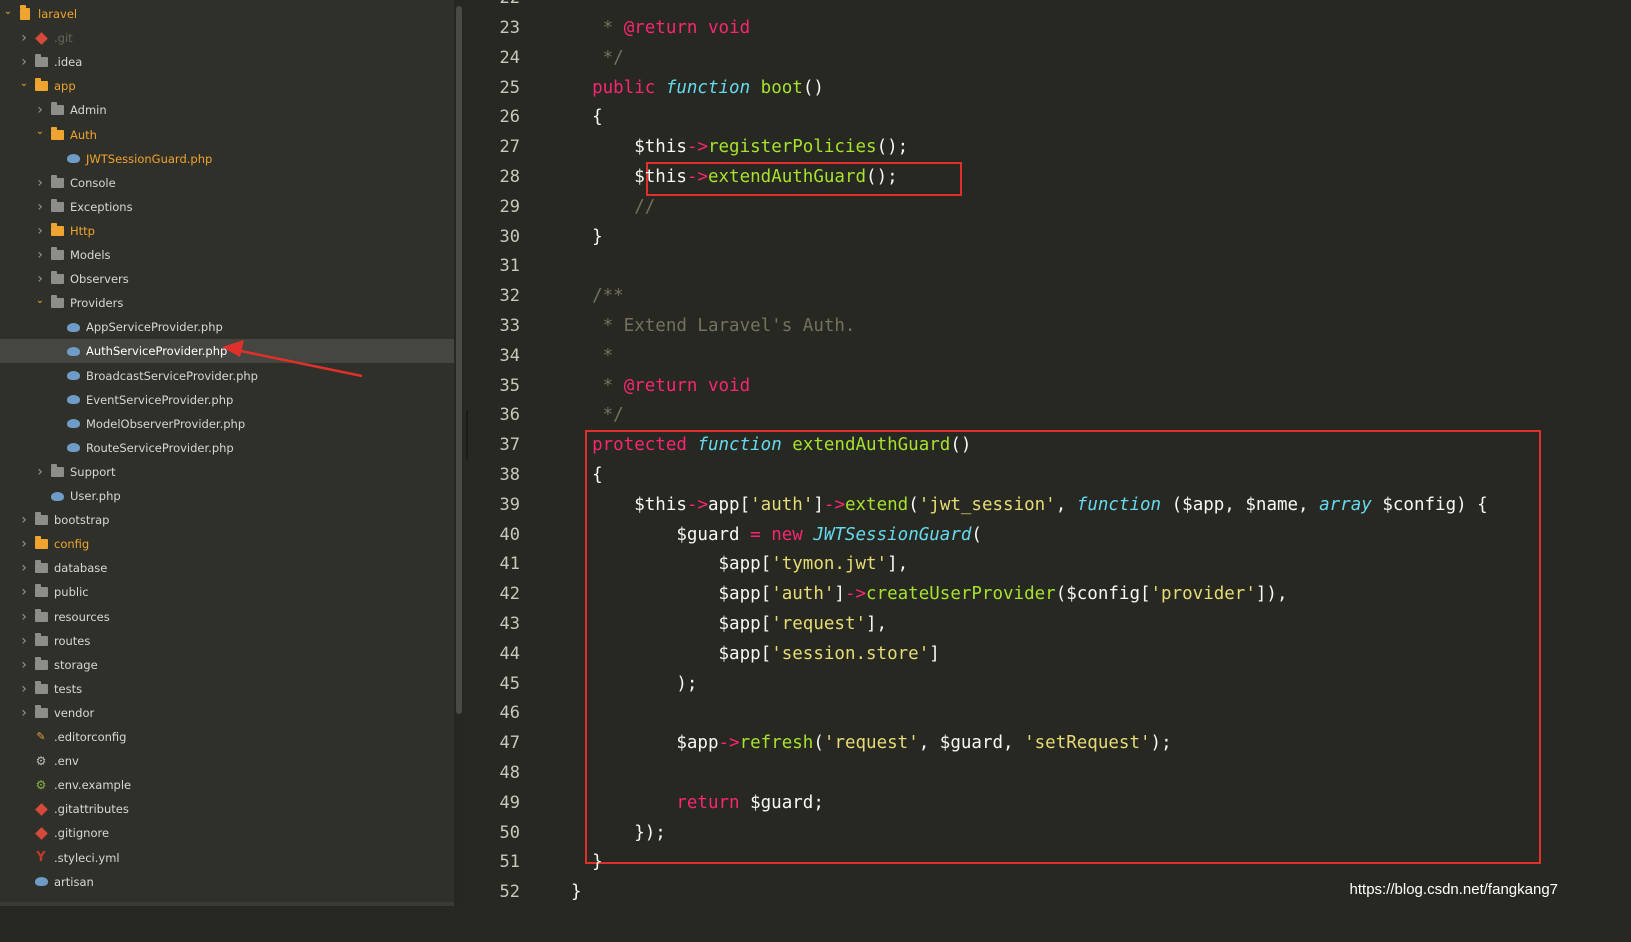  I want to click on code-token: createUserProvider, so click(961, 594).